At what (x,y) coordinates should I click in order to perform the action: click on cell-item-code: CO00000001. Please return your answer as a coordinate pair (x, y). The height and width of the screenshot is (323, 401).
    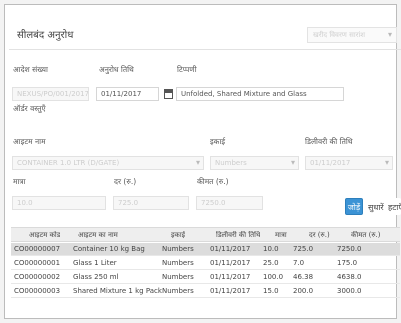
    Looking at the image, I should click on (37, 263).